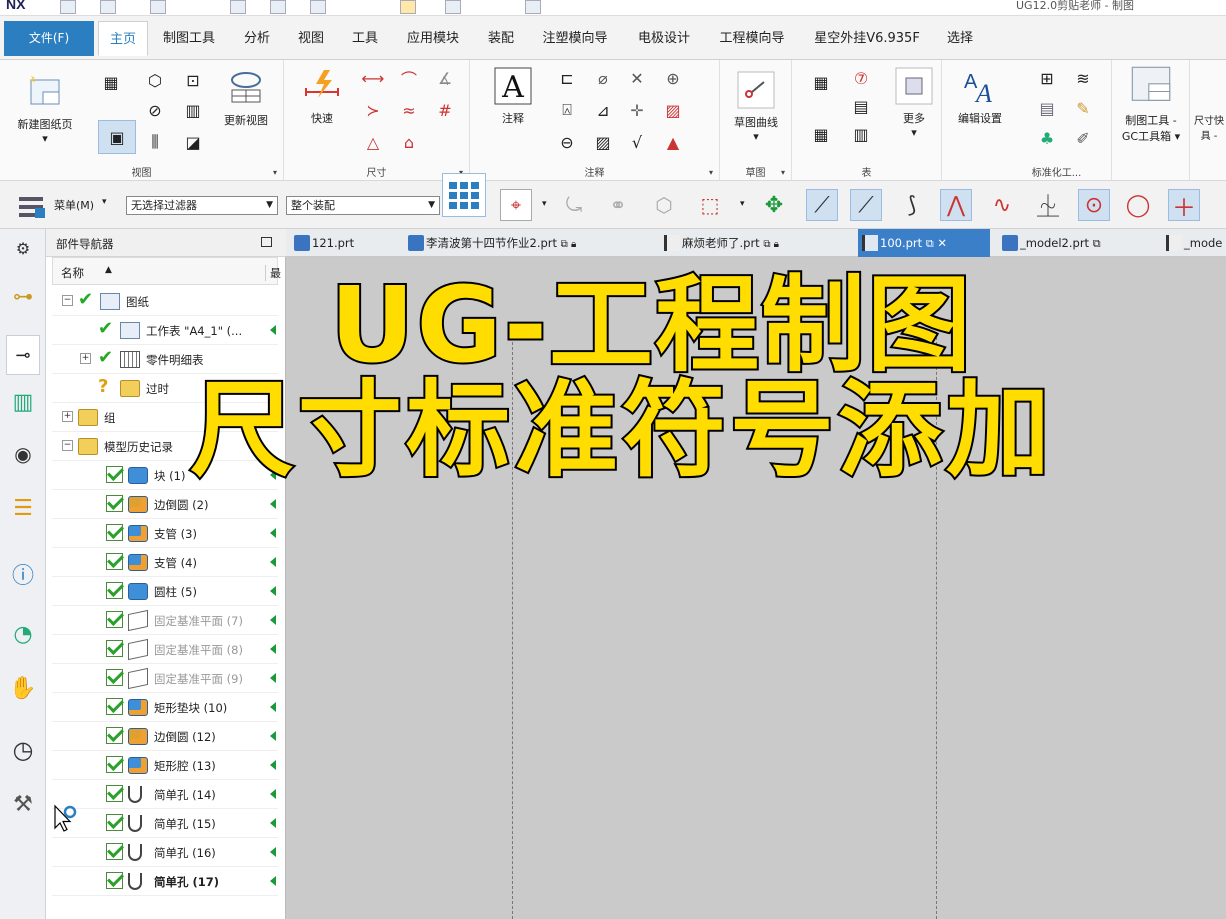 Image resolution: width=1226 pixels, height=919 pixels. Describe the element at coordinates (23, 248) in the screenshot. I see `settings-gear-icon: ⚙` at that location.